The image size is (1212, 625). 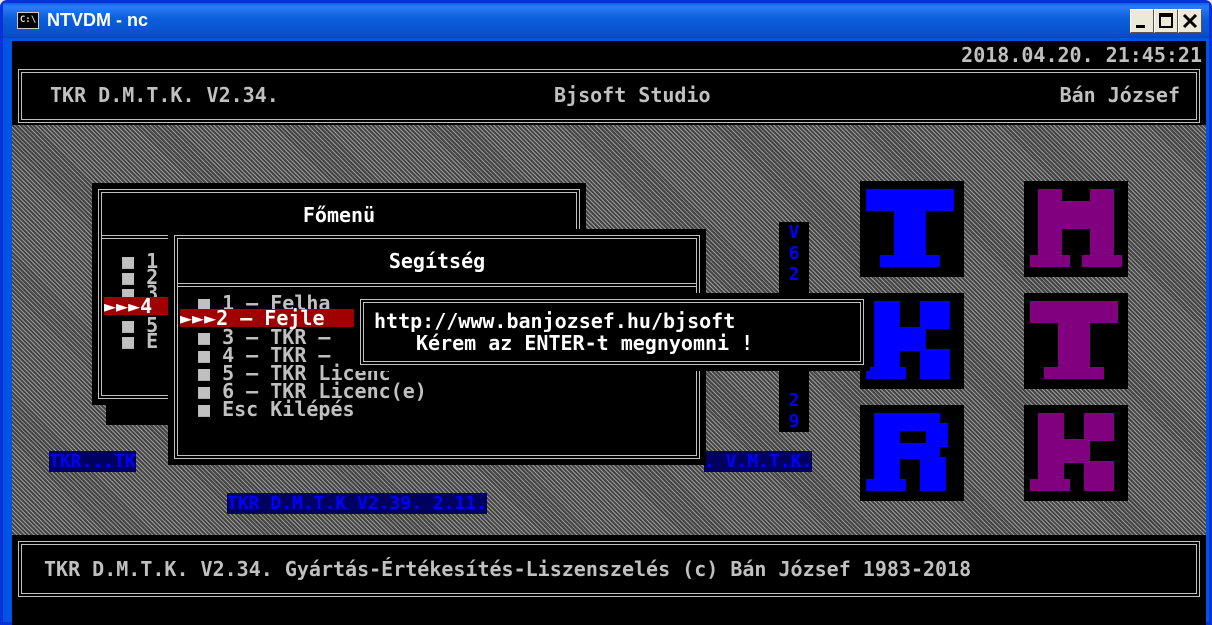 I want to click on logo-letter-k, so click(x=912, y=341).